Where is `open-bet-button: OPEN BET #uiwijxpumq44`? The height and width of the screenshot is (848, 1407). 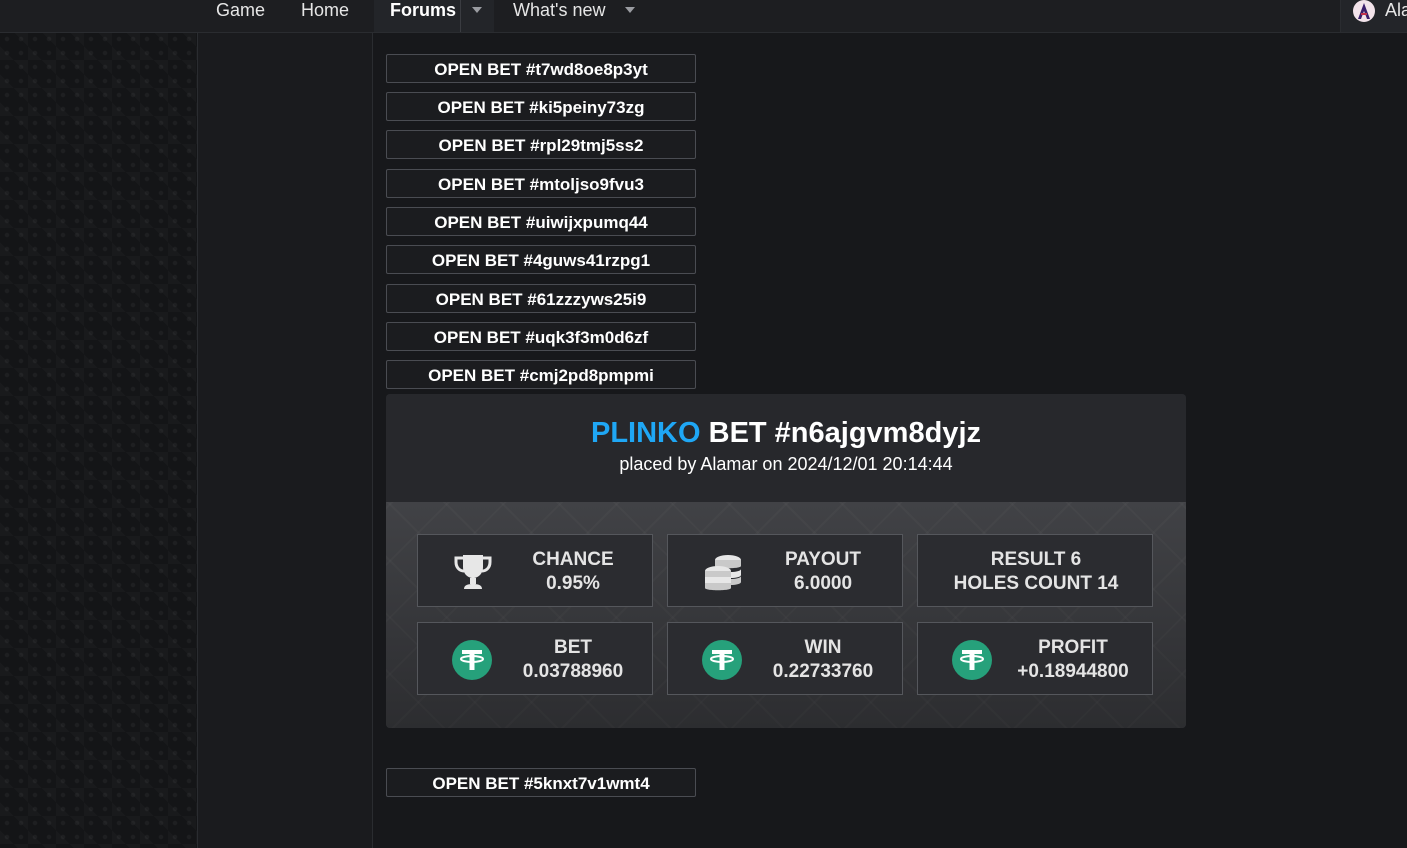
open-bet-button: OPEN BET #uiwijxpumq44 is located at coordinates (541, 221).